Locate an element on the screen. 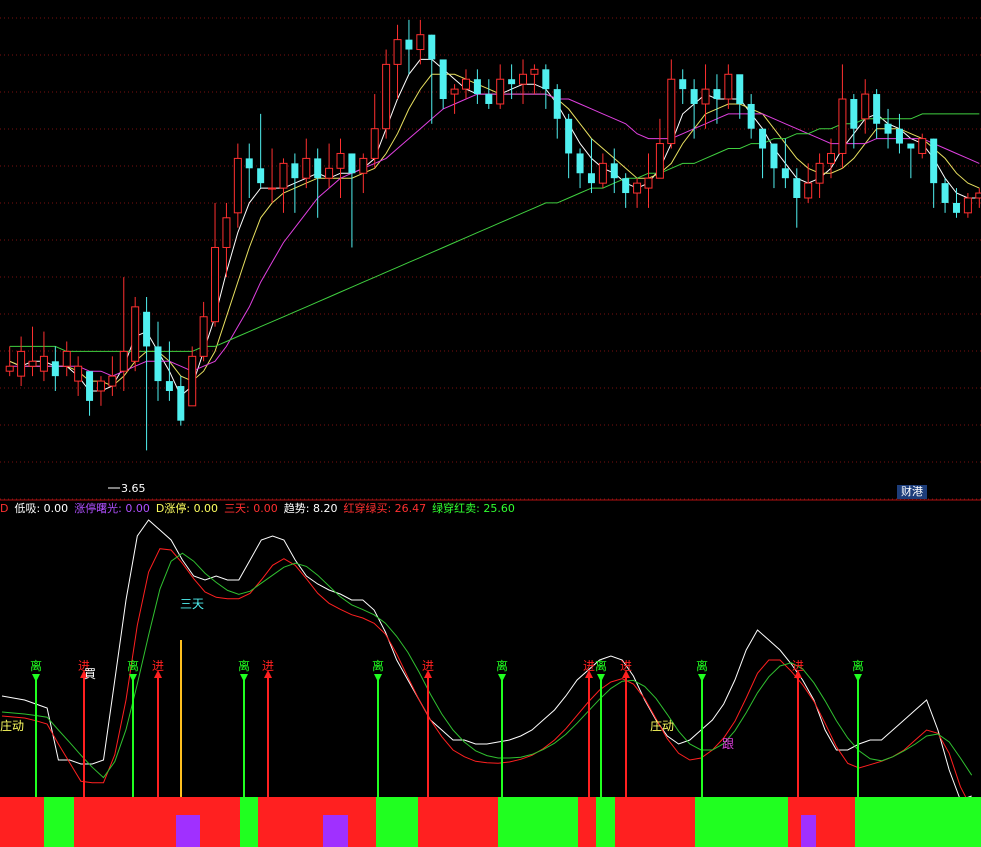 This screenshot has width=981, height=847. legend-item: 低吸: 0.00 is located at coordinates (41, 508).